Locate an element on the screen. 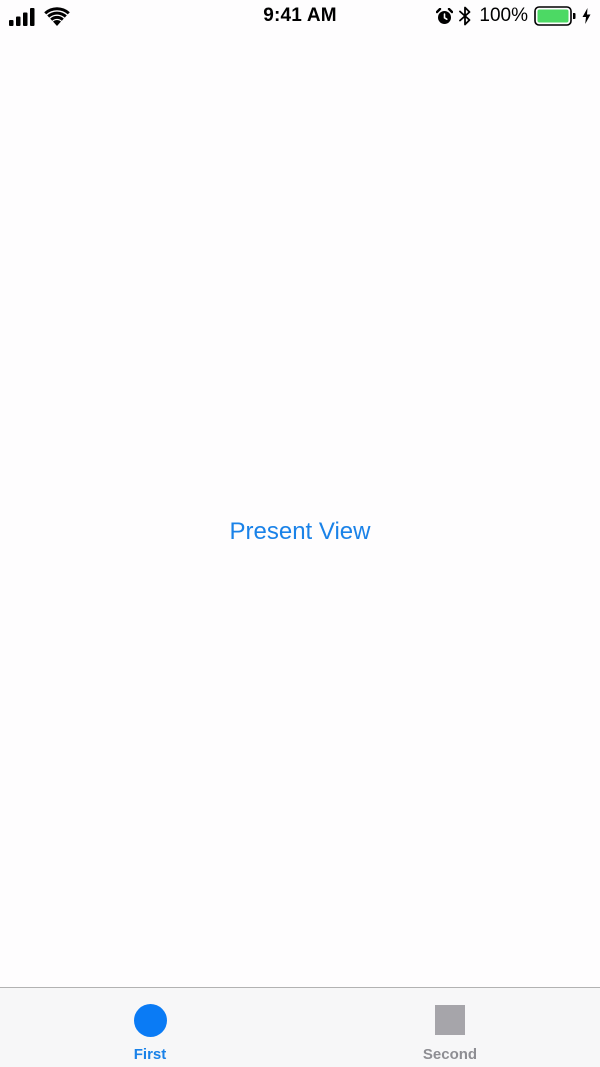  status-bar: 9:41 AM 100% is located at coordinates (300, 17).